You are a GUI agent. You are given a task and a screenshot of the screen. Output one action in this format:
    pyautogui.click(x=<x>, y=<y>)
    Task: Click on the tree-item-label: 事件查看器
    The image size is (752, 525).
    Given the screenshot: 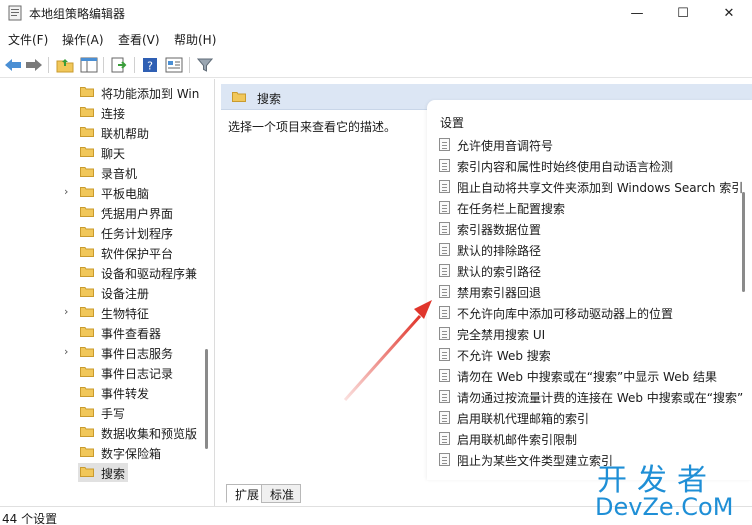 What is the action you would take?
    pyautogui.click(x=131, y=334)
    